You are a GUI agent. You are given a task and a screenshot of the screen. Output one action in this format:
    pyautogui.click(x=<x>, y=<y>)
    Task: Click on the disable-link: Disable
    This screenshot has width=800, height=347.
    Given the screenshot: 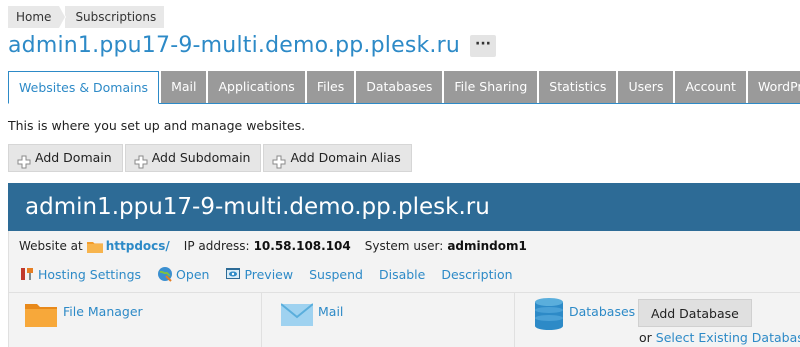 What is the action you would take?
    pyautogui.click(x=402, y=274)
    